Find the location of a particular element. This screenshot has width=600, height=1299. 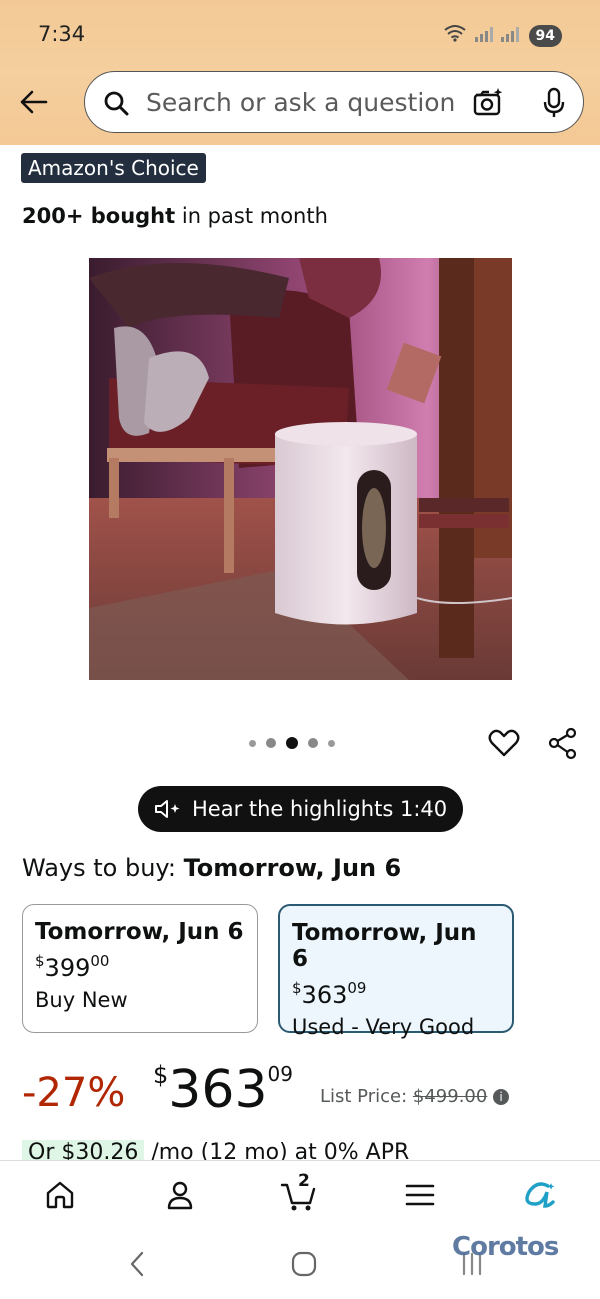

bought-count: 200+ bought in past month is located at coordinates (175, 216).